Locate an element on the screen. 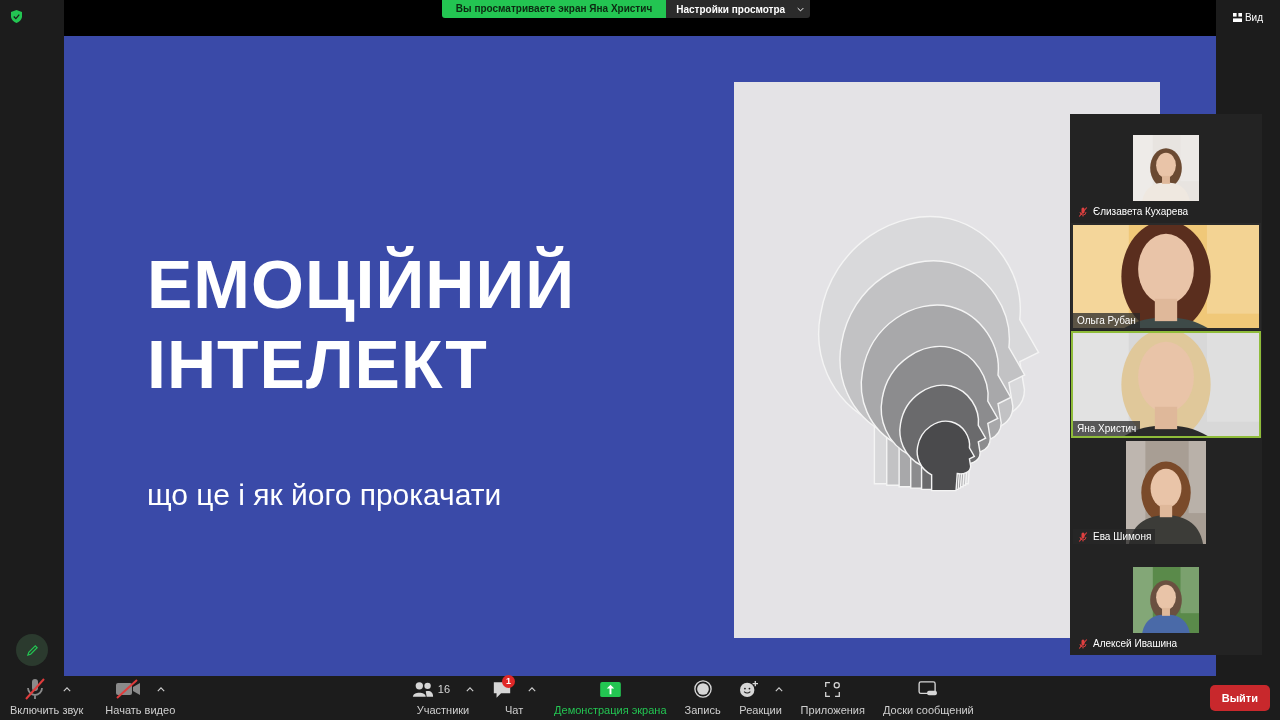  participant-count: 16 is located at coordinates (444, 689).